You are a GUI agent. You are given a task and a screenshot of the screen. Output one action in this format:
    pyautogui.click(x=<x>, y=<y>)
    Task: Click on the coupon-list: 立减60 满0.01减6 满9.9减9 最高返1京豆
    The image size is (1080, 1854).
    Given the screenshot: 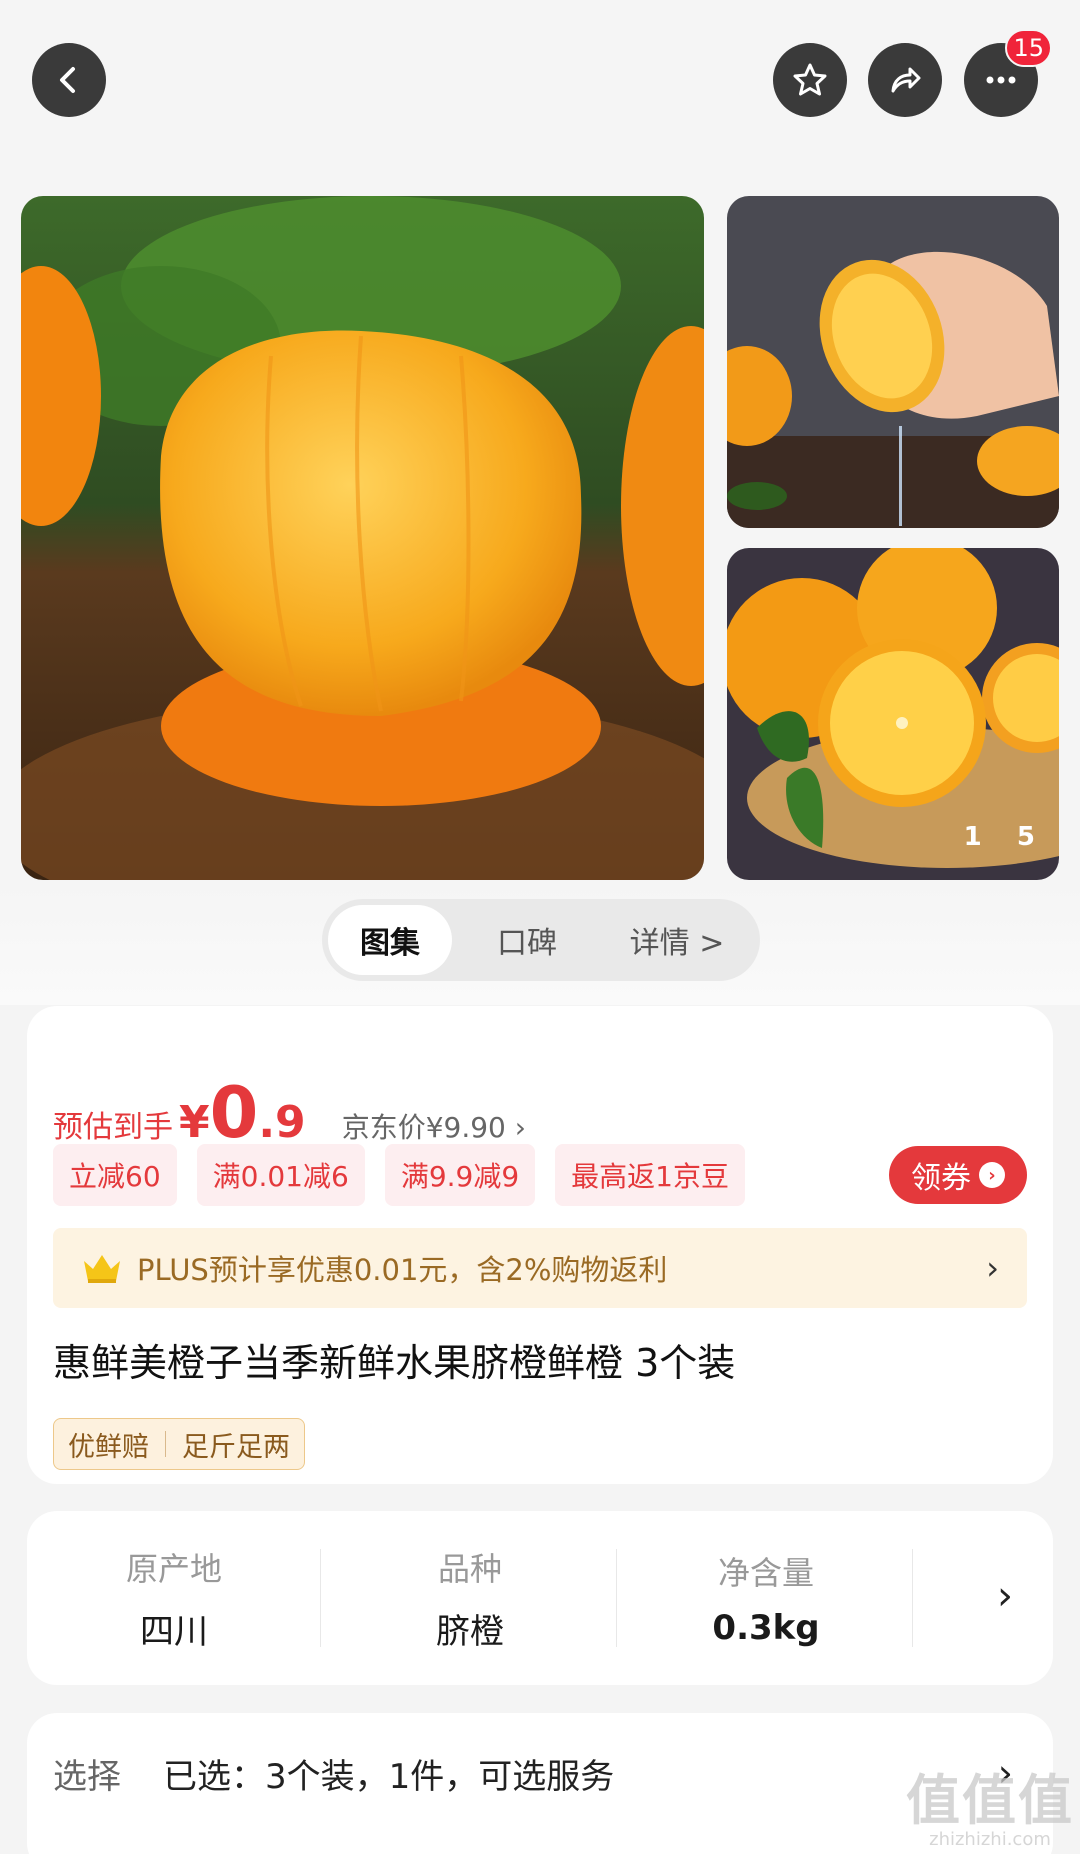 What is the action you would take?
    pyautogui.click(x=409, y=1175)
    